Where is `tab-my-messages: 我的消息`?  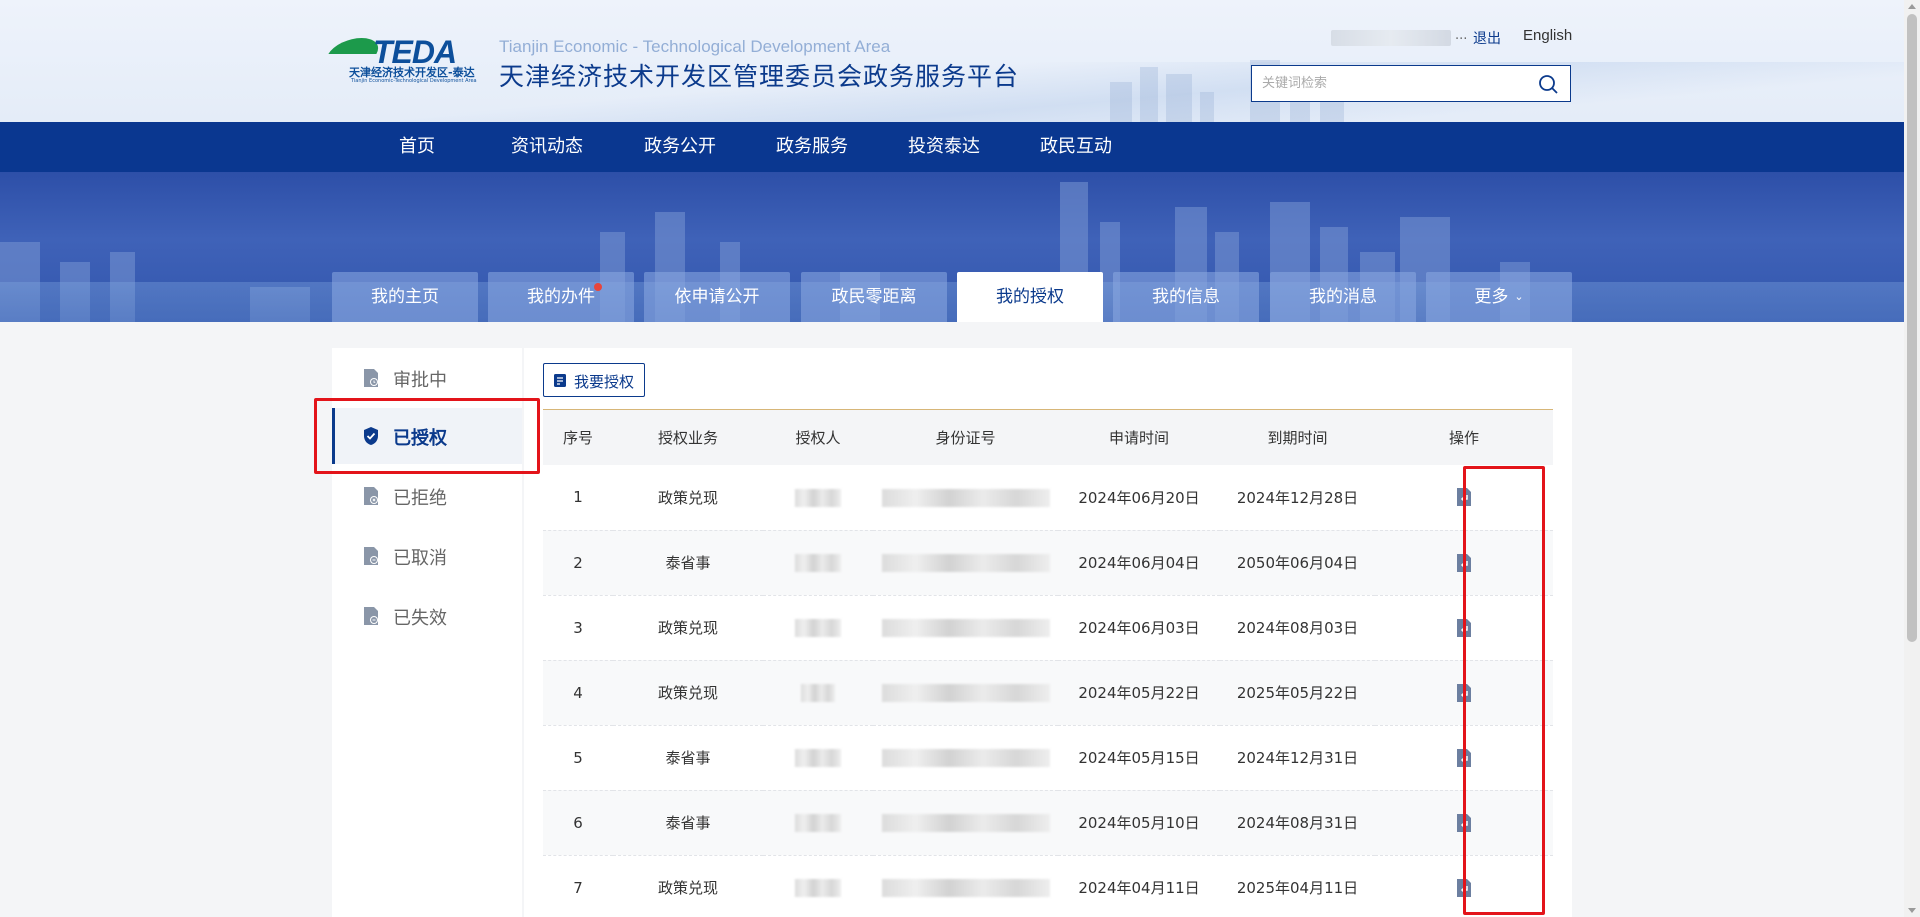 tab-my-messages: 我的消息 is located at coordinates (1343, 297).